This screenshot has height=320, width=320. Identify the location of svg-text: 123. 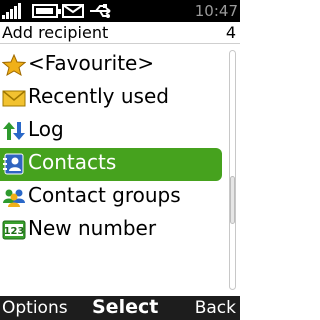
(14, 231).